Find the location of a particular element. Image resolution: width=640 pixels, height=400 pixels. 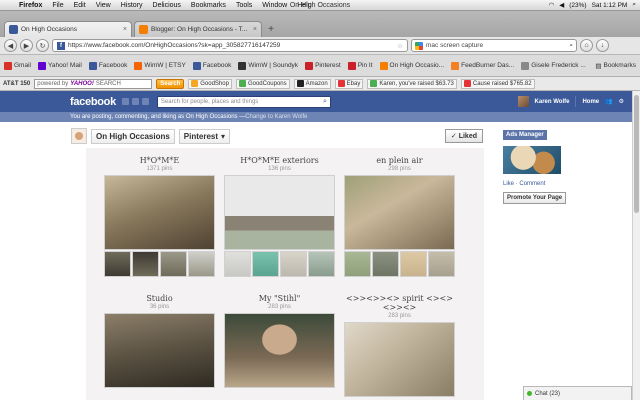

raised-you-button: Karen, you've raised $63.73 is located at coordinates (412, 83).